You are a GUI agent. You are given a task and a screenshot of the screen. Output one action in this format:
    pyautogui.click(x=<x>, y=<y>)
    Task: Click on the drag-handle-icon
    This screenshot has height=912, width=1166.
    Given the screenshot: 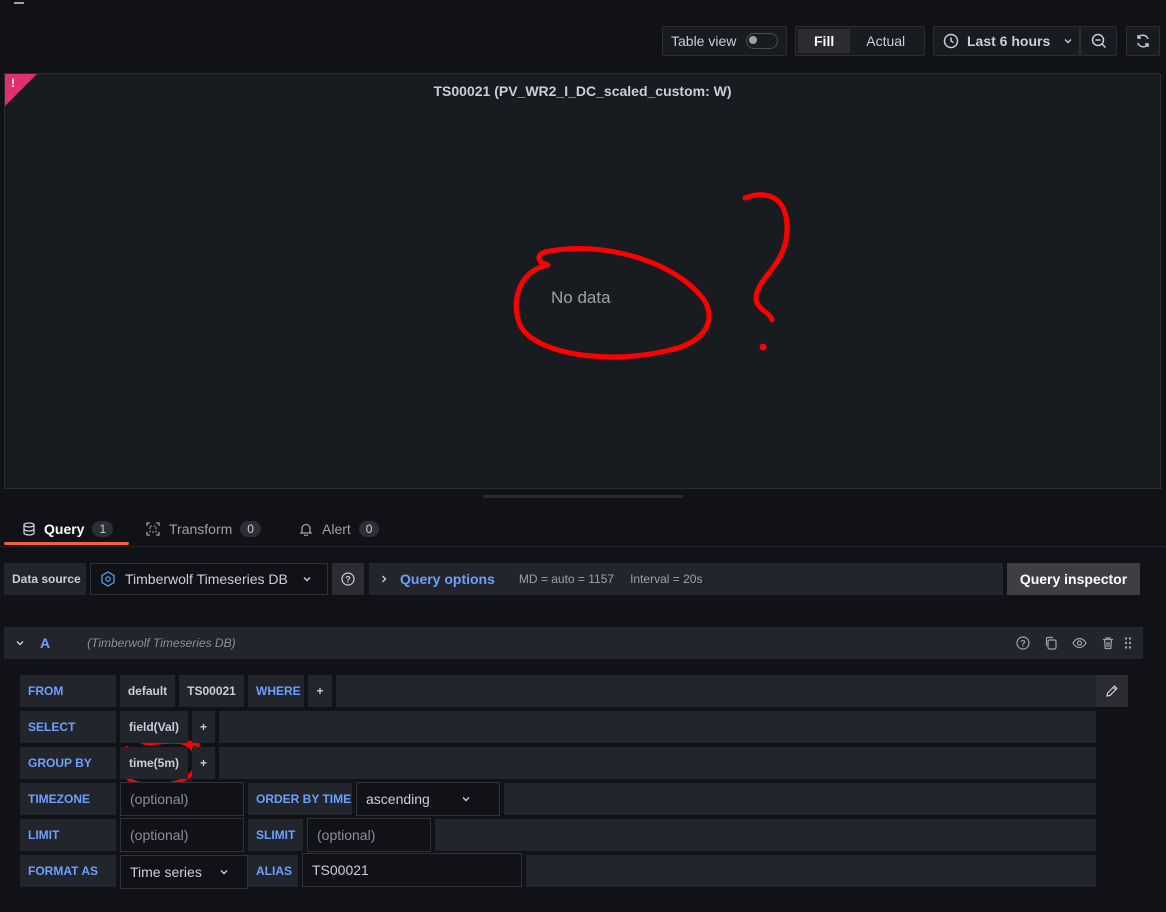 What is the action you would take?
    pyautogui.click(x=1128, y=643)
    